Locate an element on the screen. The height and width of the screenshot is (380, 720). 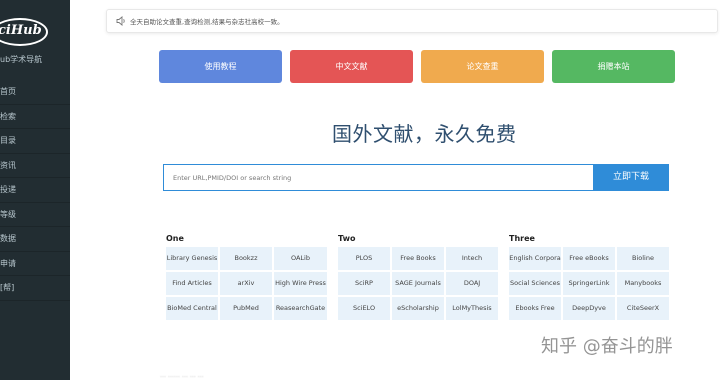
sidebar-item-search: 检索 is located at coordinates (35, 117).